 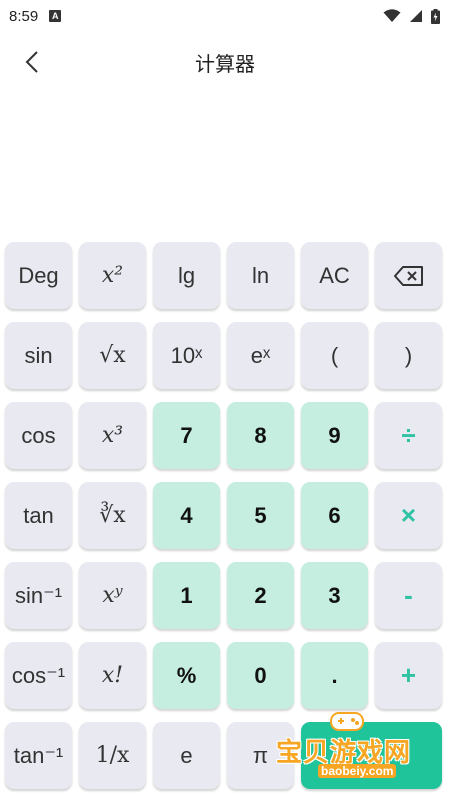 What do you see at coordinates (260, 755) in the screenshot?
I see `pi-key: π` at bounding box center [260, 755].